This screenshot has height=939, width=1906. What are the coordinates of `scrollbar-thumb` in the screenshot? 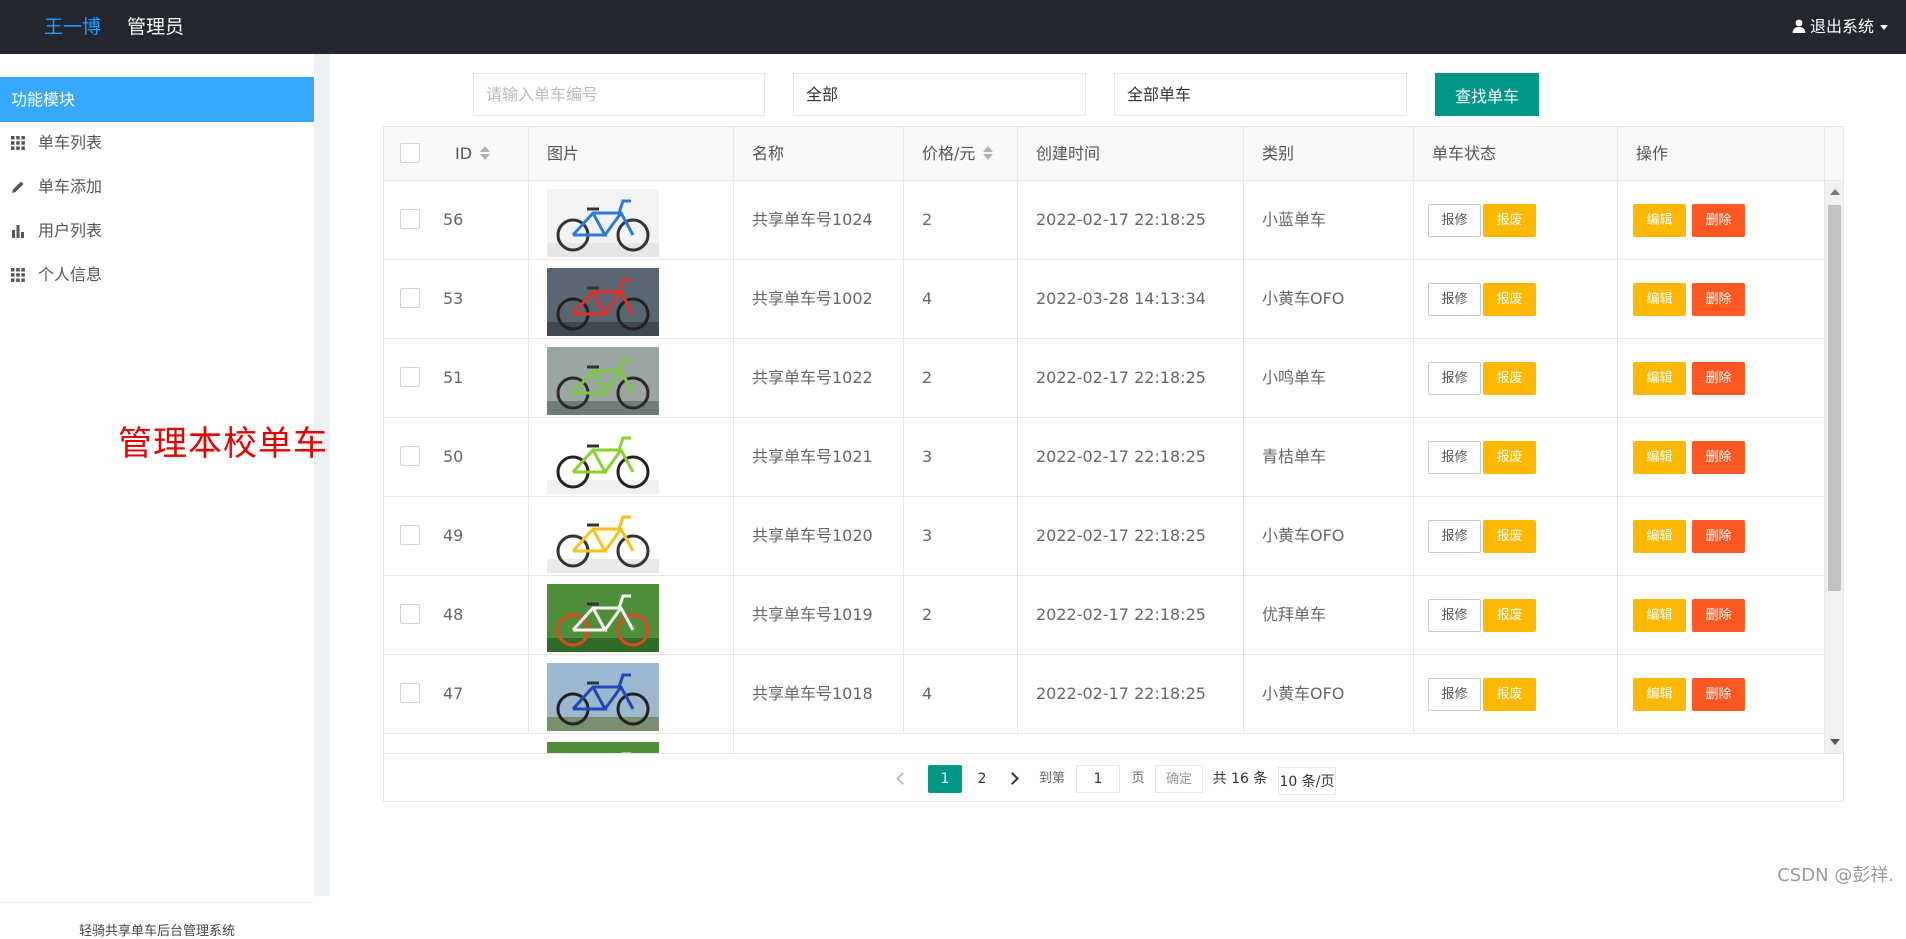 It's located at (1834, 398).